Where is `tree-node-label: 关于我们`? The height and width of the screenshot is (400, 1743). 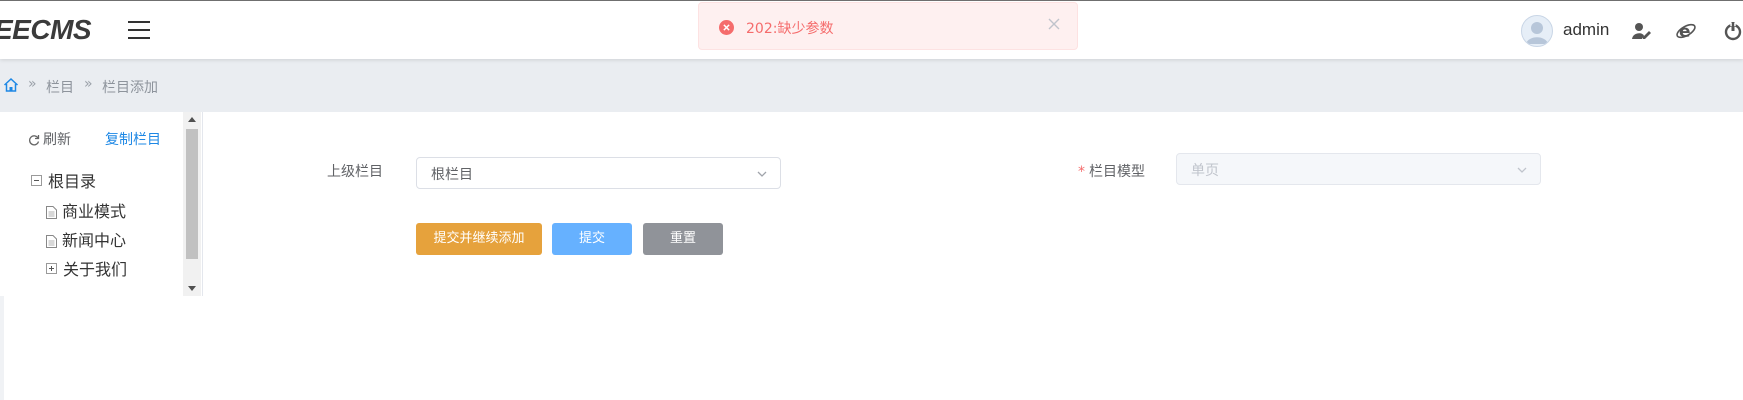 tree-node-label: 关于我们 is located at coordinates (95, 269).